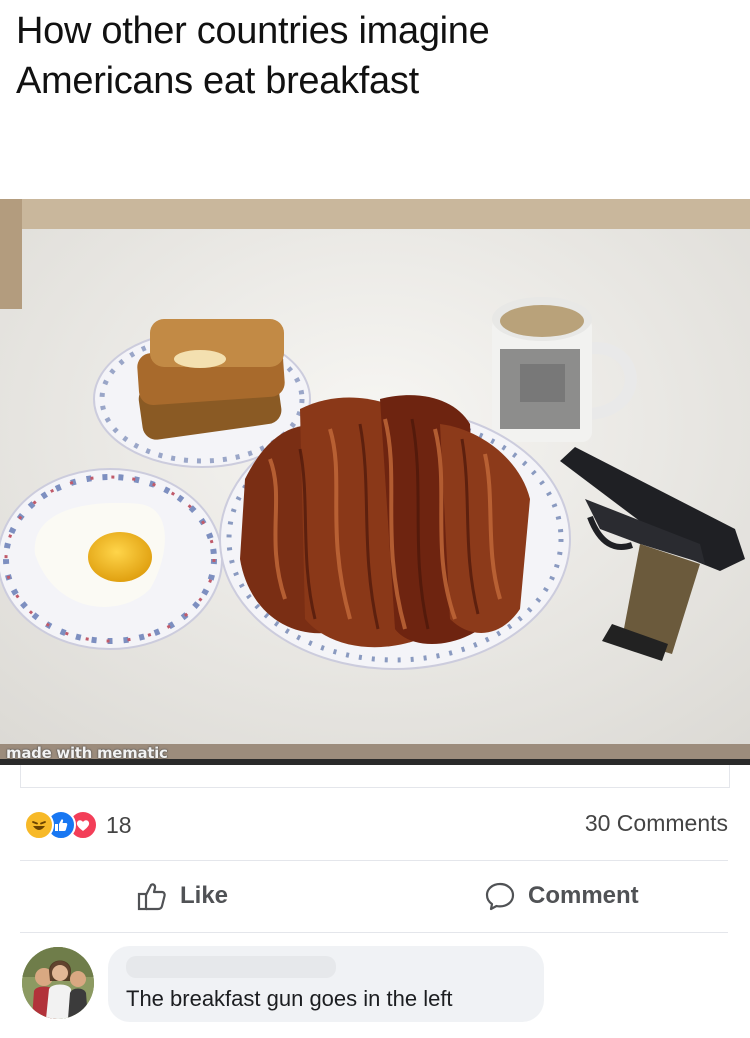 The width and height of the screenshot is (750, 1038). What do you see at coordinates (119, 824) in the screenshot?
I see `reaction-count: 18` at bounding box center [119, 824].